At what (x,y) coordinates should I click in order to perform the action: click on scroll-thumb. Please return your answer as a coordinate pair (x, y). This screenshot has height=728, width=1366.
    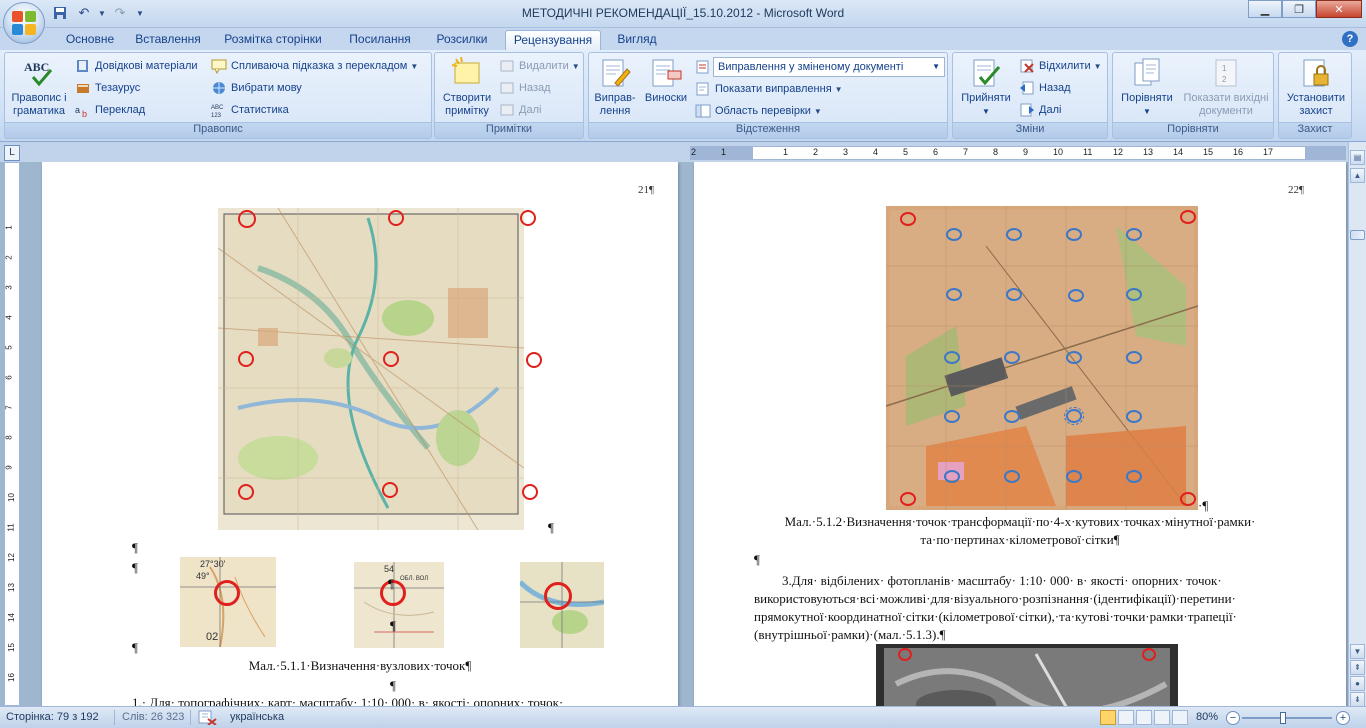
    Looking at the image, I should click on (1357, 235).